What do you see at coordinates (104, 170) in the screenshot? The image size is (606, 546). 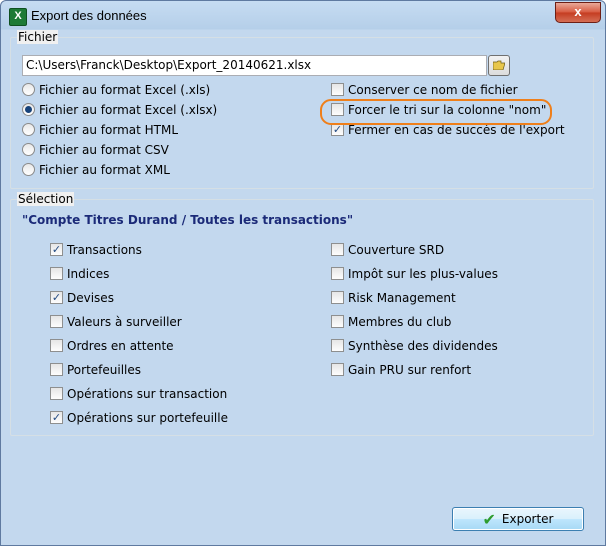 I see `format-option-label: Fichier au format XML` at bounding box center [104, 170].